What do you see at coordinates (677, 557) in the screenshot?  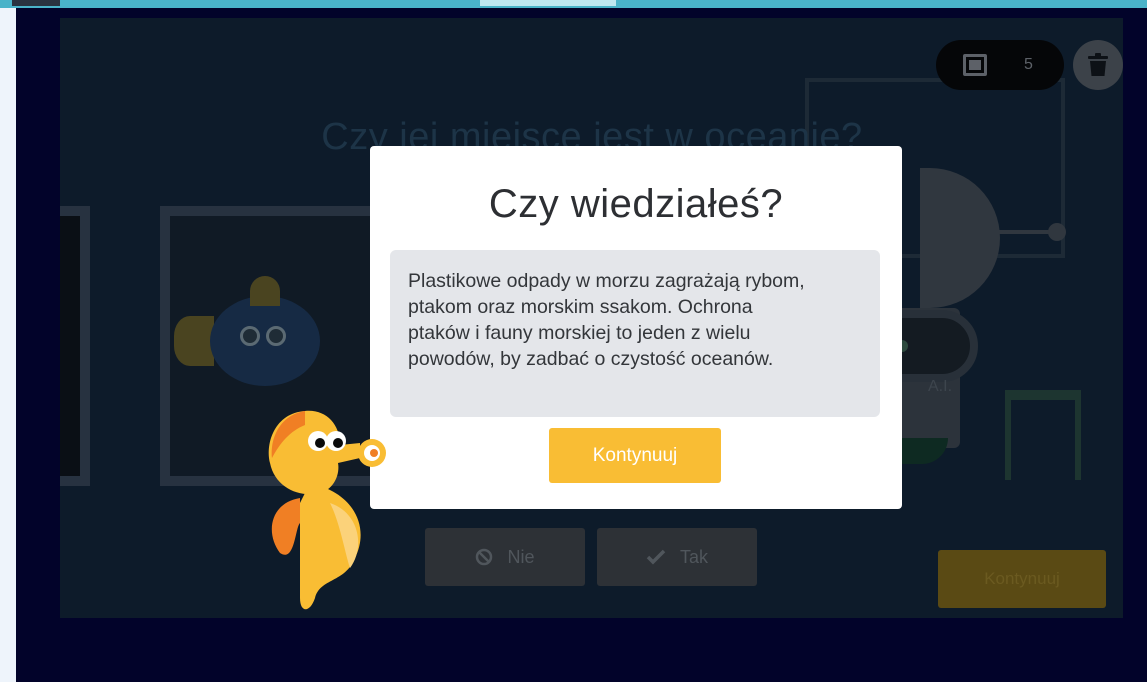 I see `yes-button: Tak` at bounding box center [677, 557].